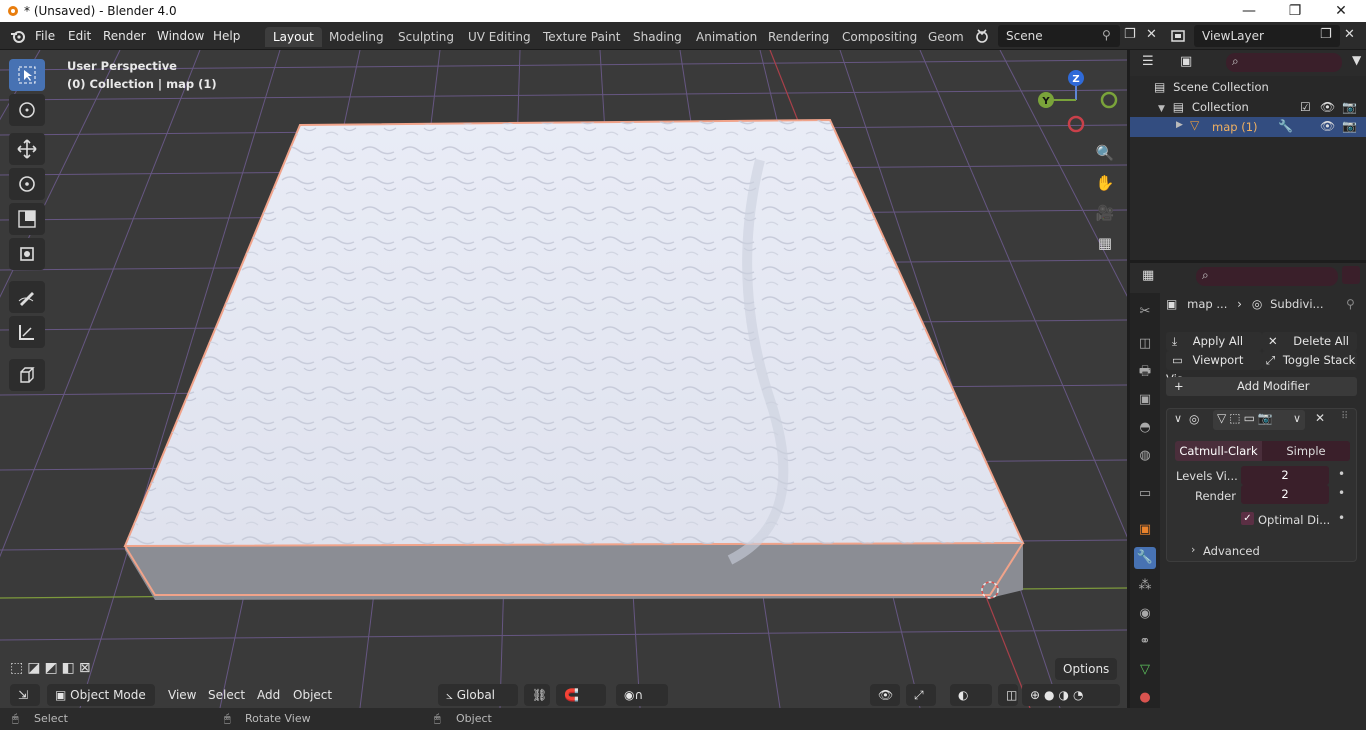 This screenshot has width=1366, height=730. What do you see at coordinates (879, 37) in the screenshot?
I see `tab-compositing: Compositing` at bounding box center [879, 37].